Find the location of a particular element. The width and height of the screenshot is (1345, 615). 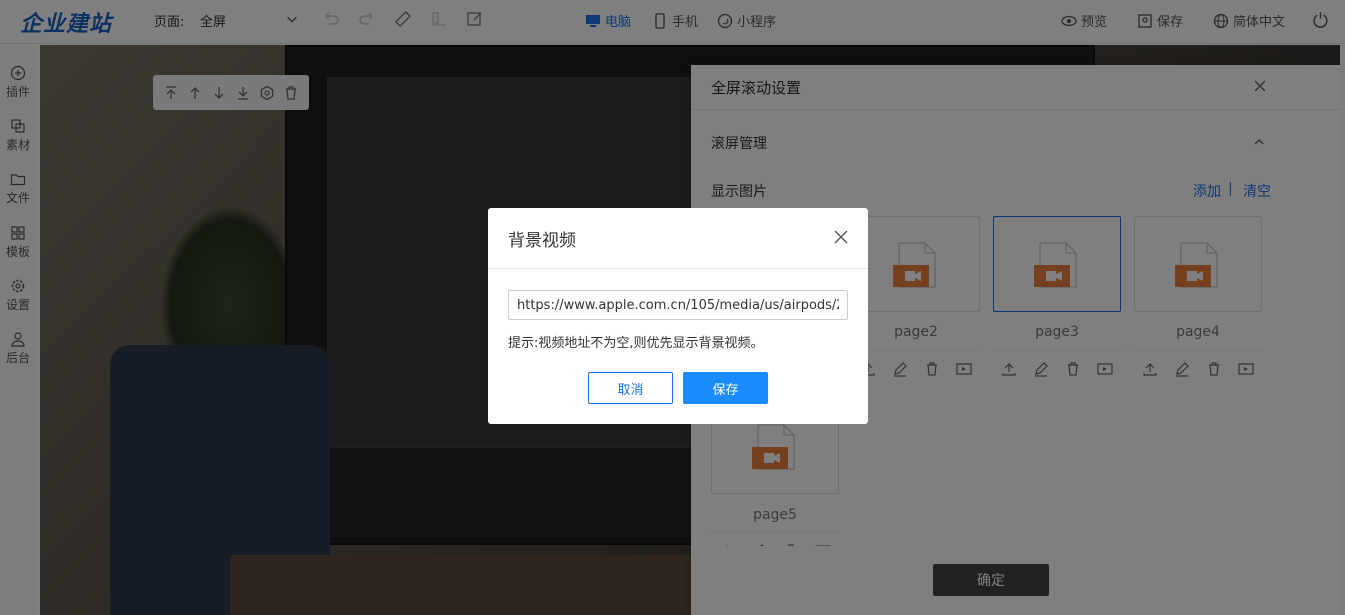

dialog-hint: 提示:视频地址不为空,则优先显示背景视频。 is located at coordinates (636, 343).